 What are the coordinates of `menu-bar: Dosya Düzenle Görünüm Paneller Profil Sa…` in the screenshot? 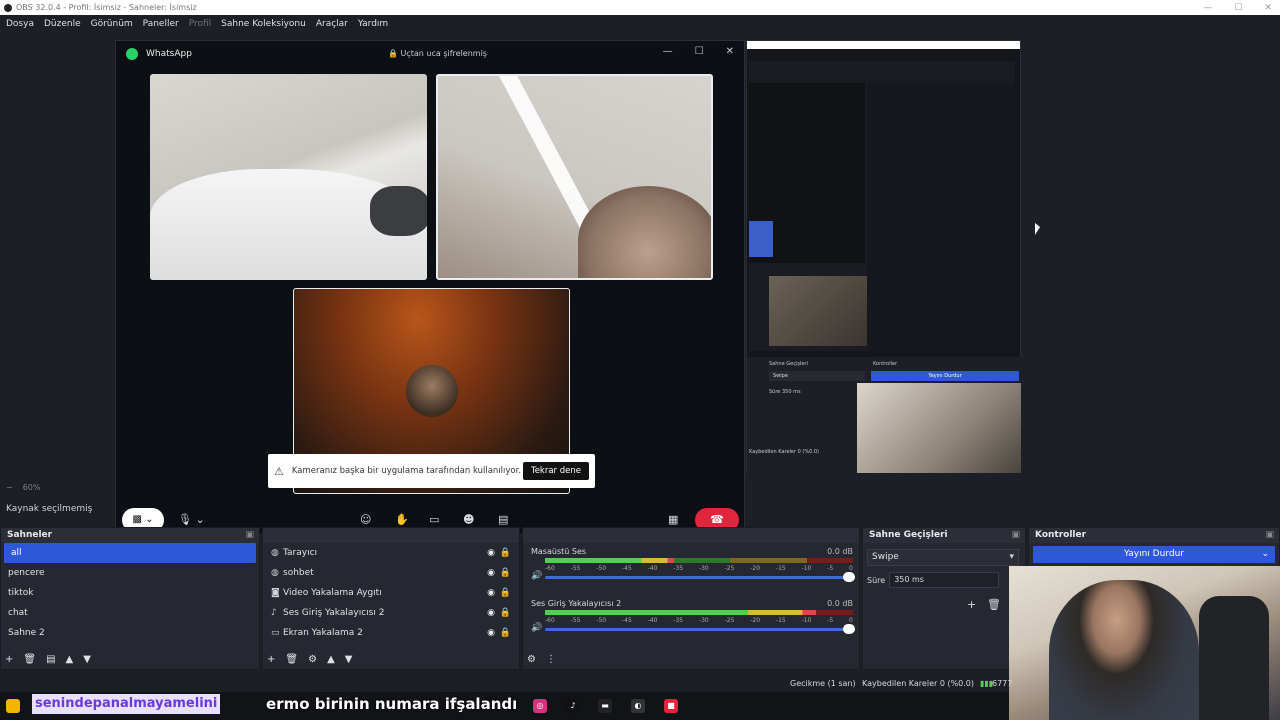 It's located at (640, 23).